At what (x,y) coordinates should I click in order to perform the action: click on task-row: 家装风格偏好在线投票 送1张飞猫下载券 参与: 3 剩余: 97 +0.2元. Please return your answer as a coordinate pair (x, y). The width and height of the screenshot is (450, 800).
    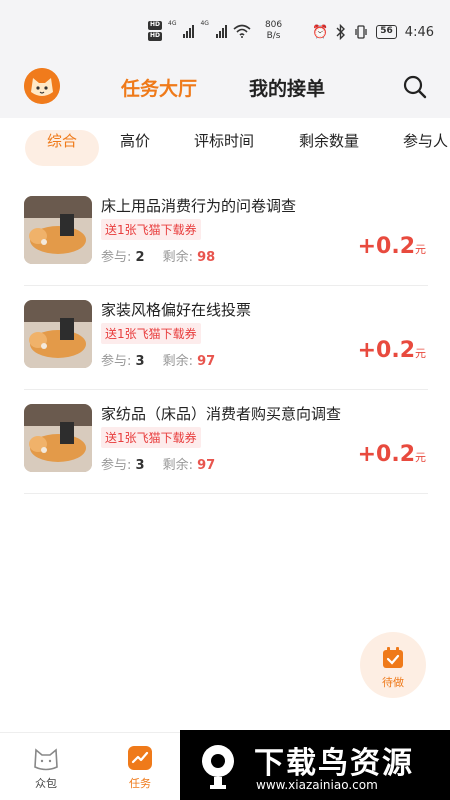
    Looking at the image, I should click on (226, 338).